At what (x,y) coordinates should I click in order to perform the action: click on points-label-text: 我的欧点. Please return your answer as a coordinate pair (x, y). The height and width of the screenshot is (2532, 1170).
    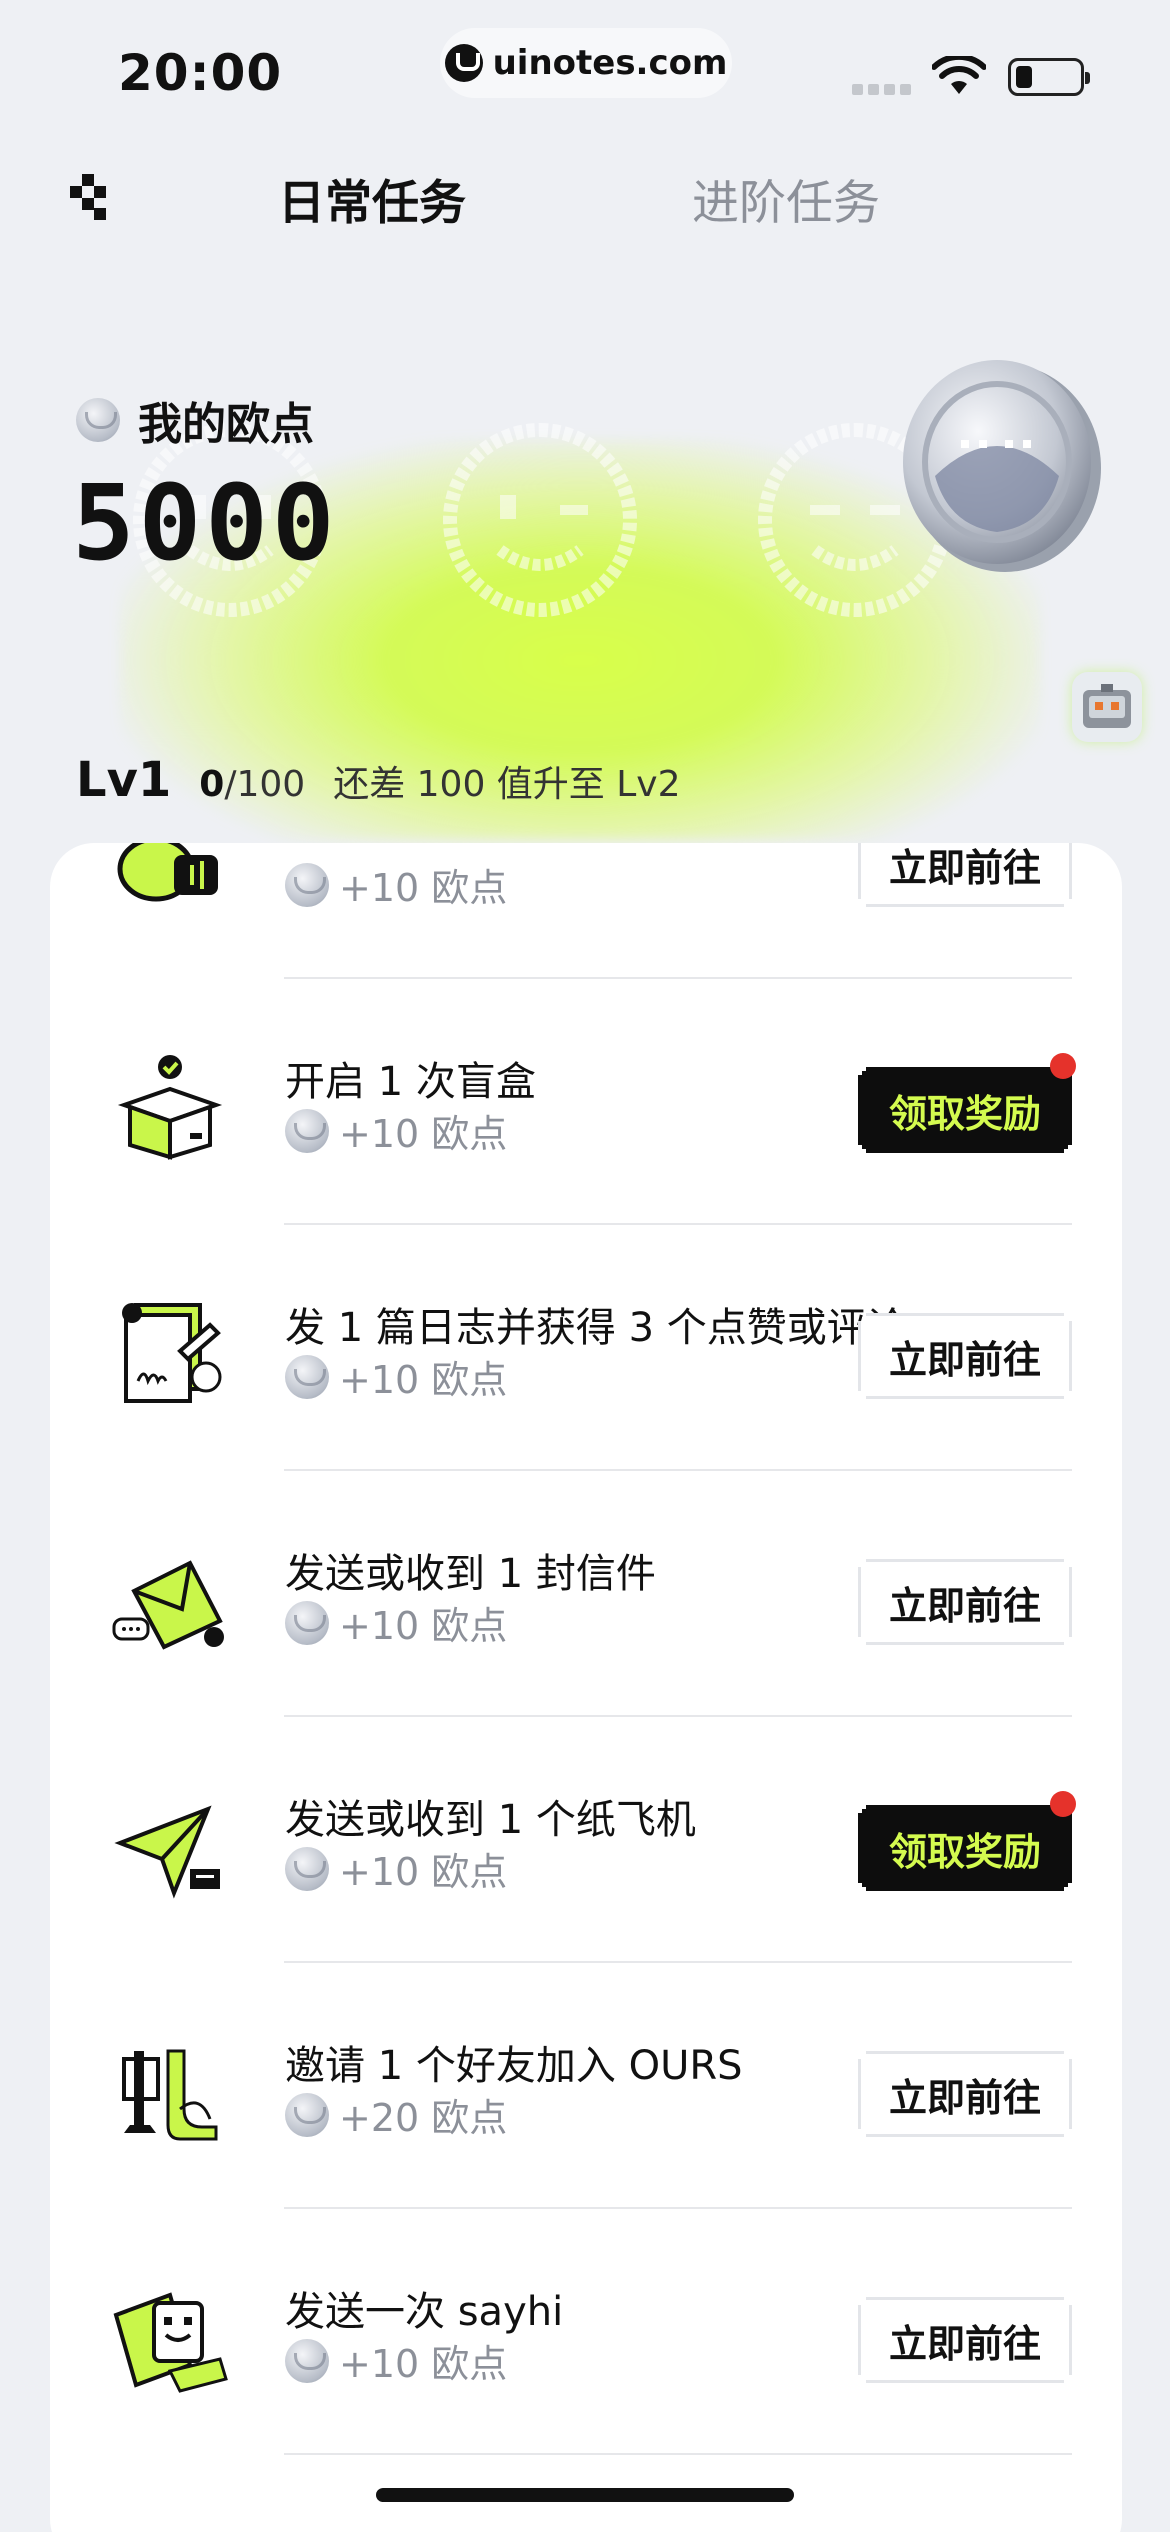
    Looking at the image, I should click on (226, 424).